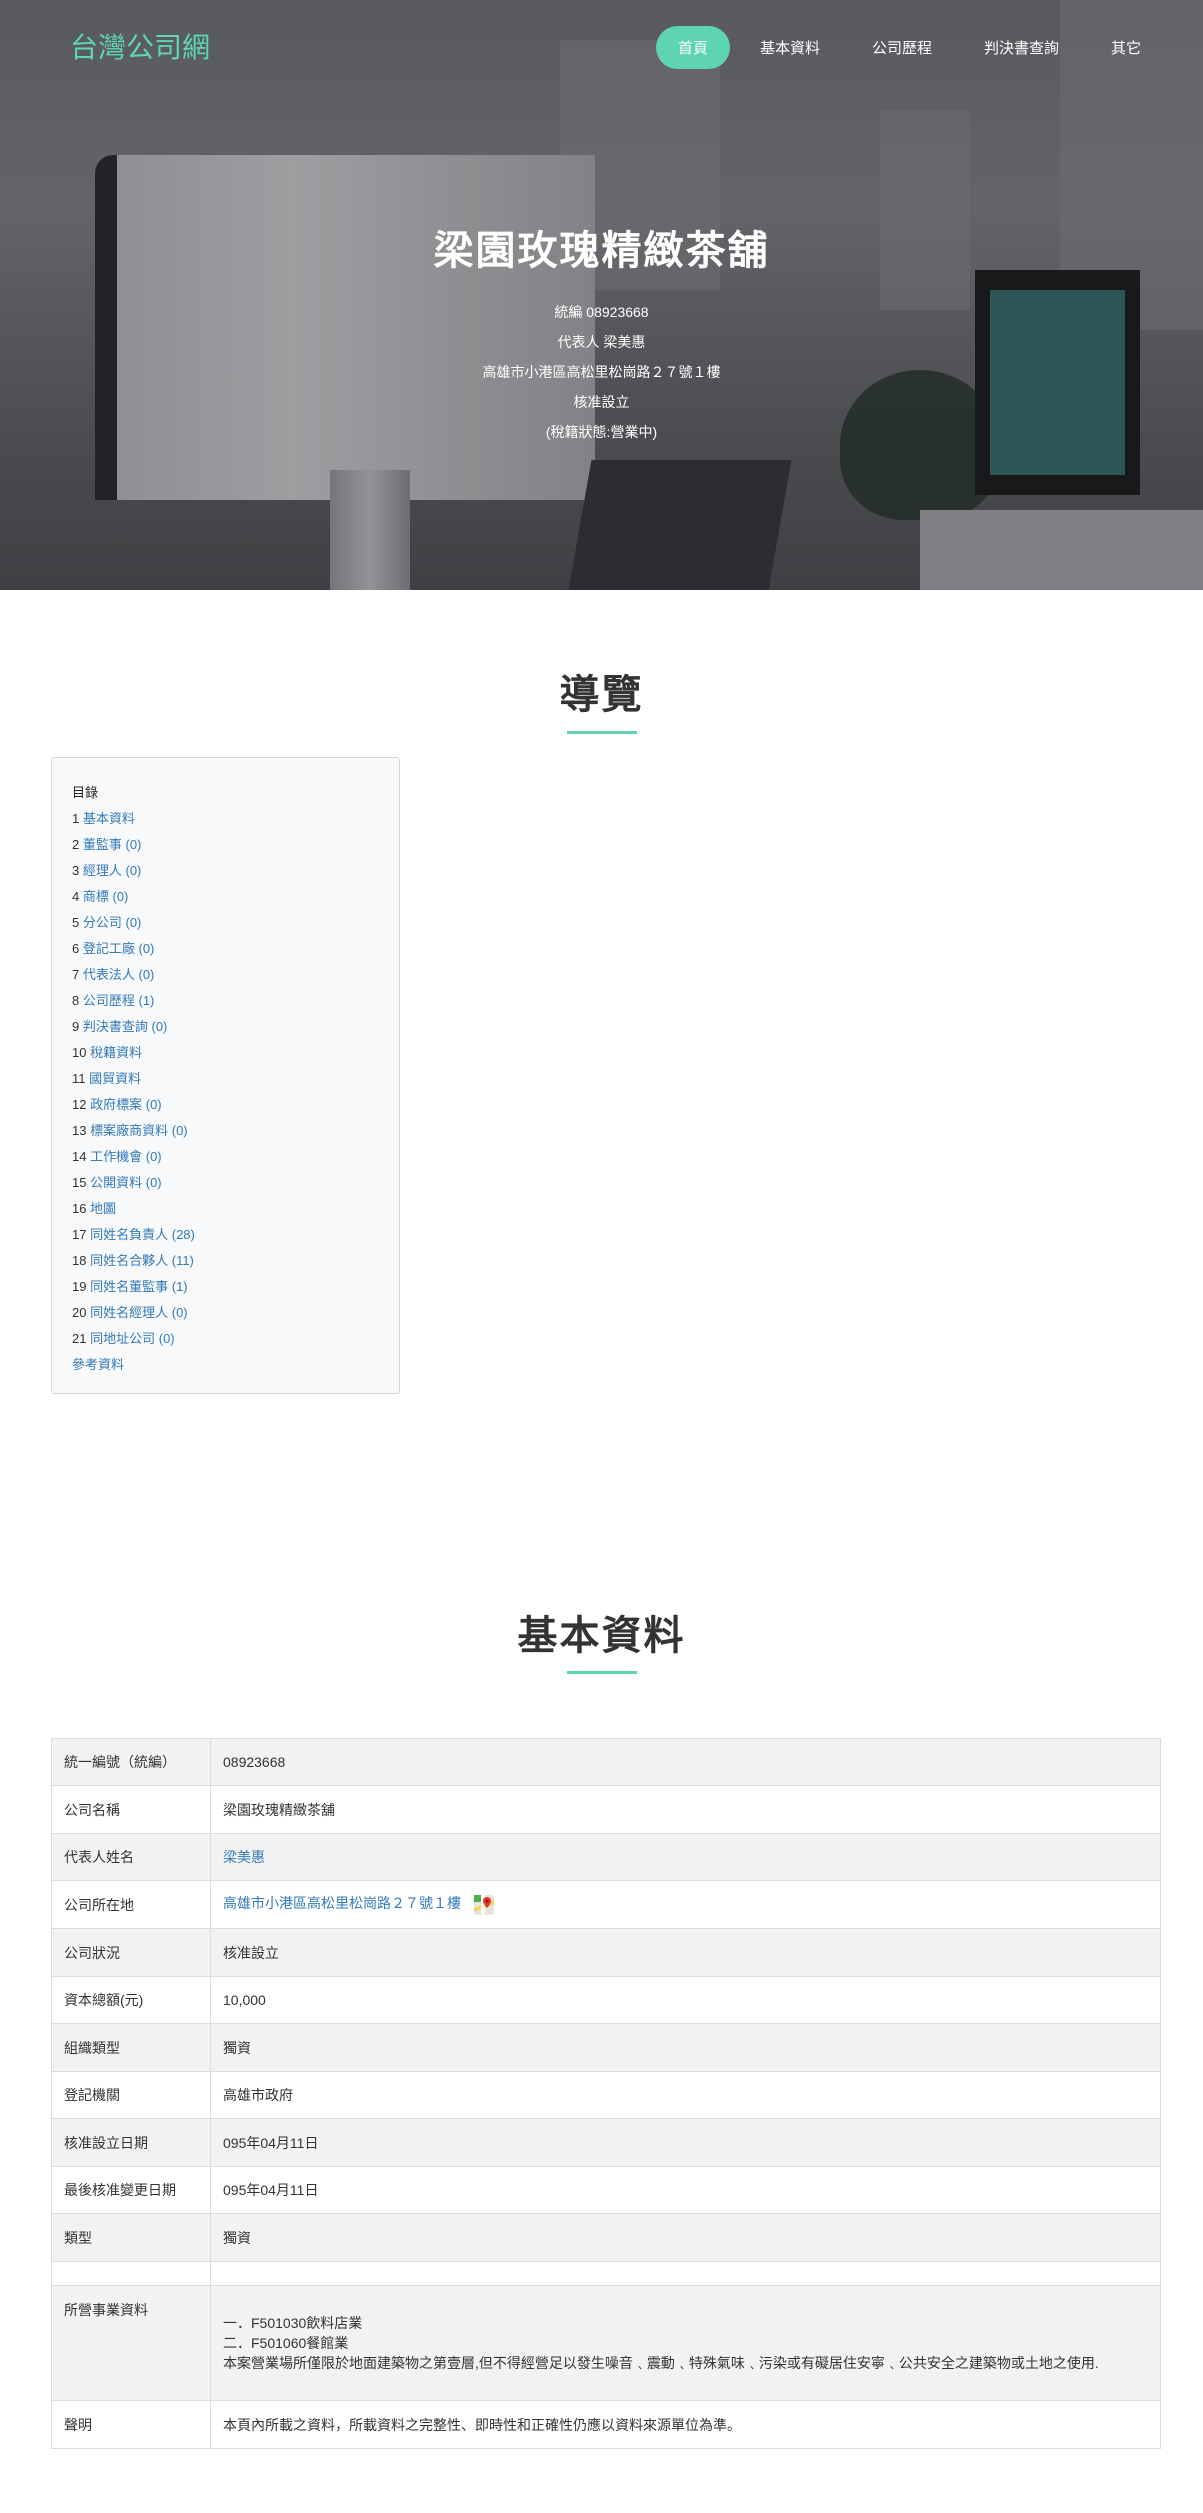  I want to click on row-value: 095年04月11日, so click(685, 2142).